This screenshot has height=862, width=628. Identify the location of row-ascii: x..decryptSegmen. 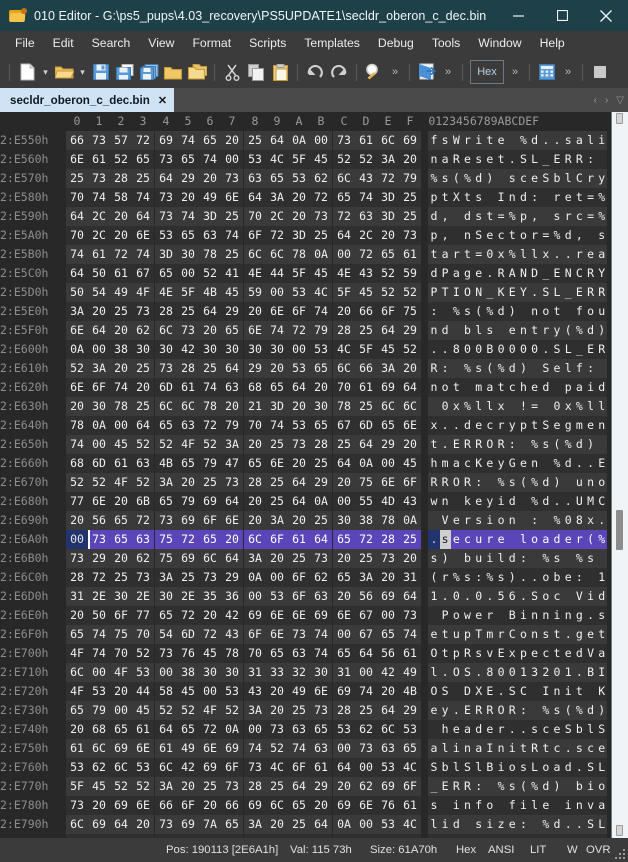
(519, 425).